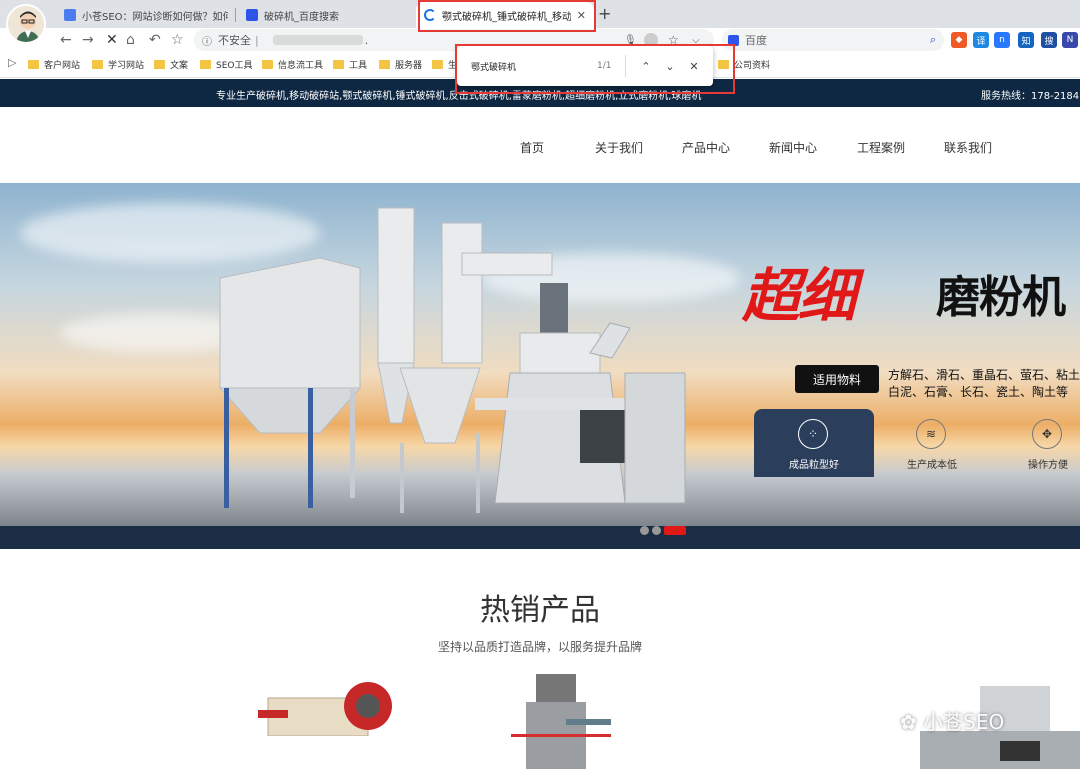 This screenshot has width=1080, height=769. What do you see at coordinates (234, 40) in the screenshot?
I see `security-label: 不安全` at bounding box center [234, 40].